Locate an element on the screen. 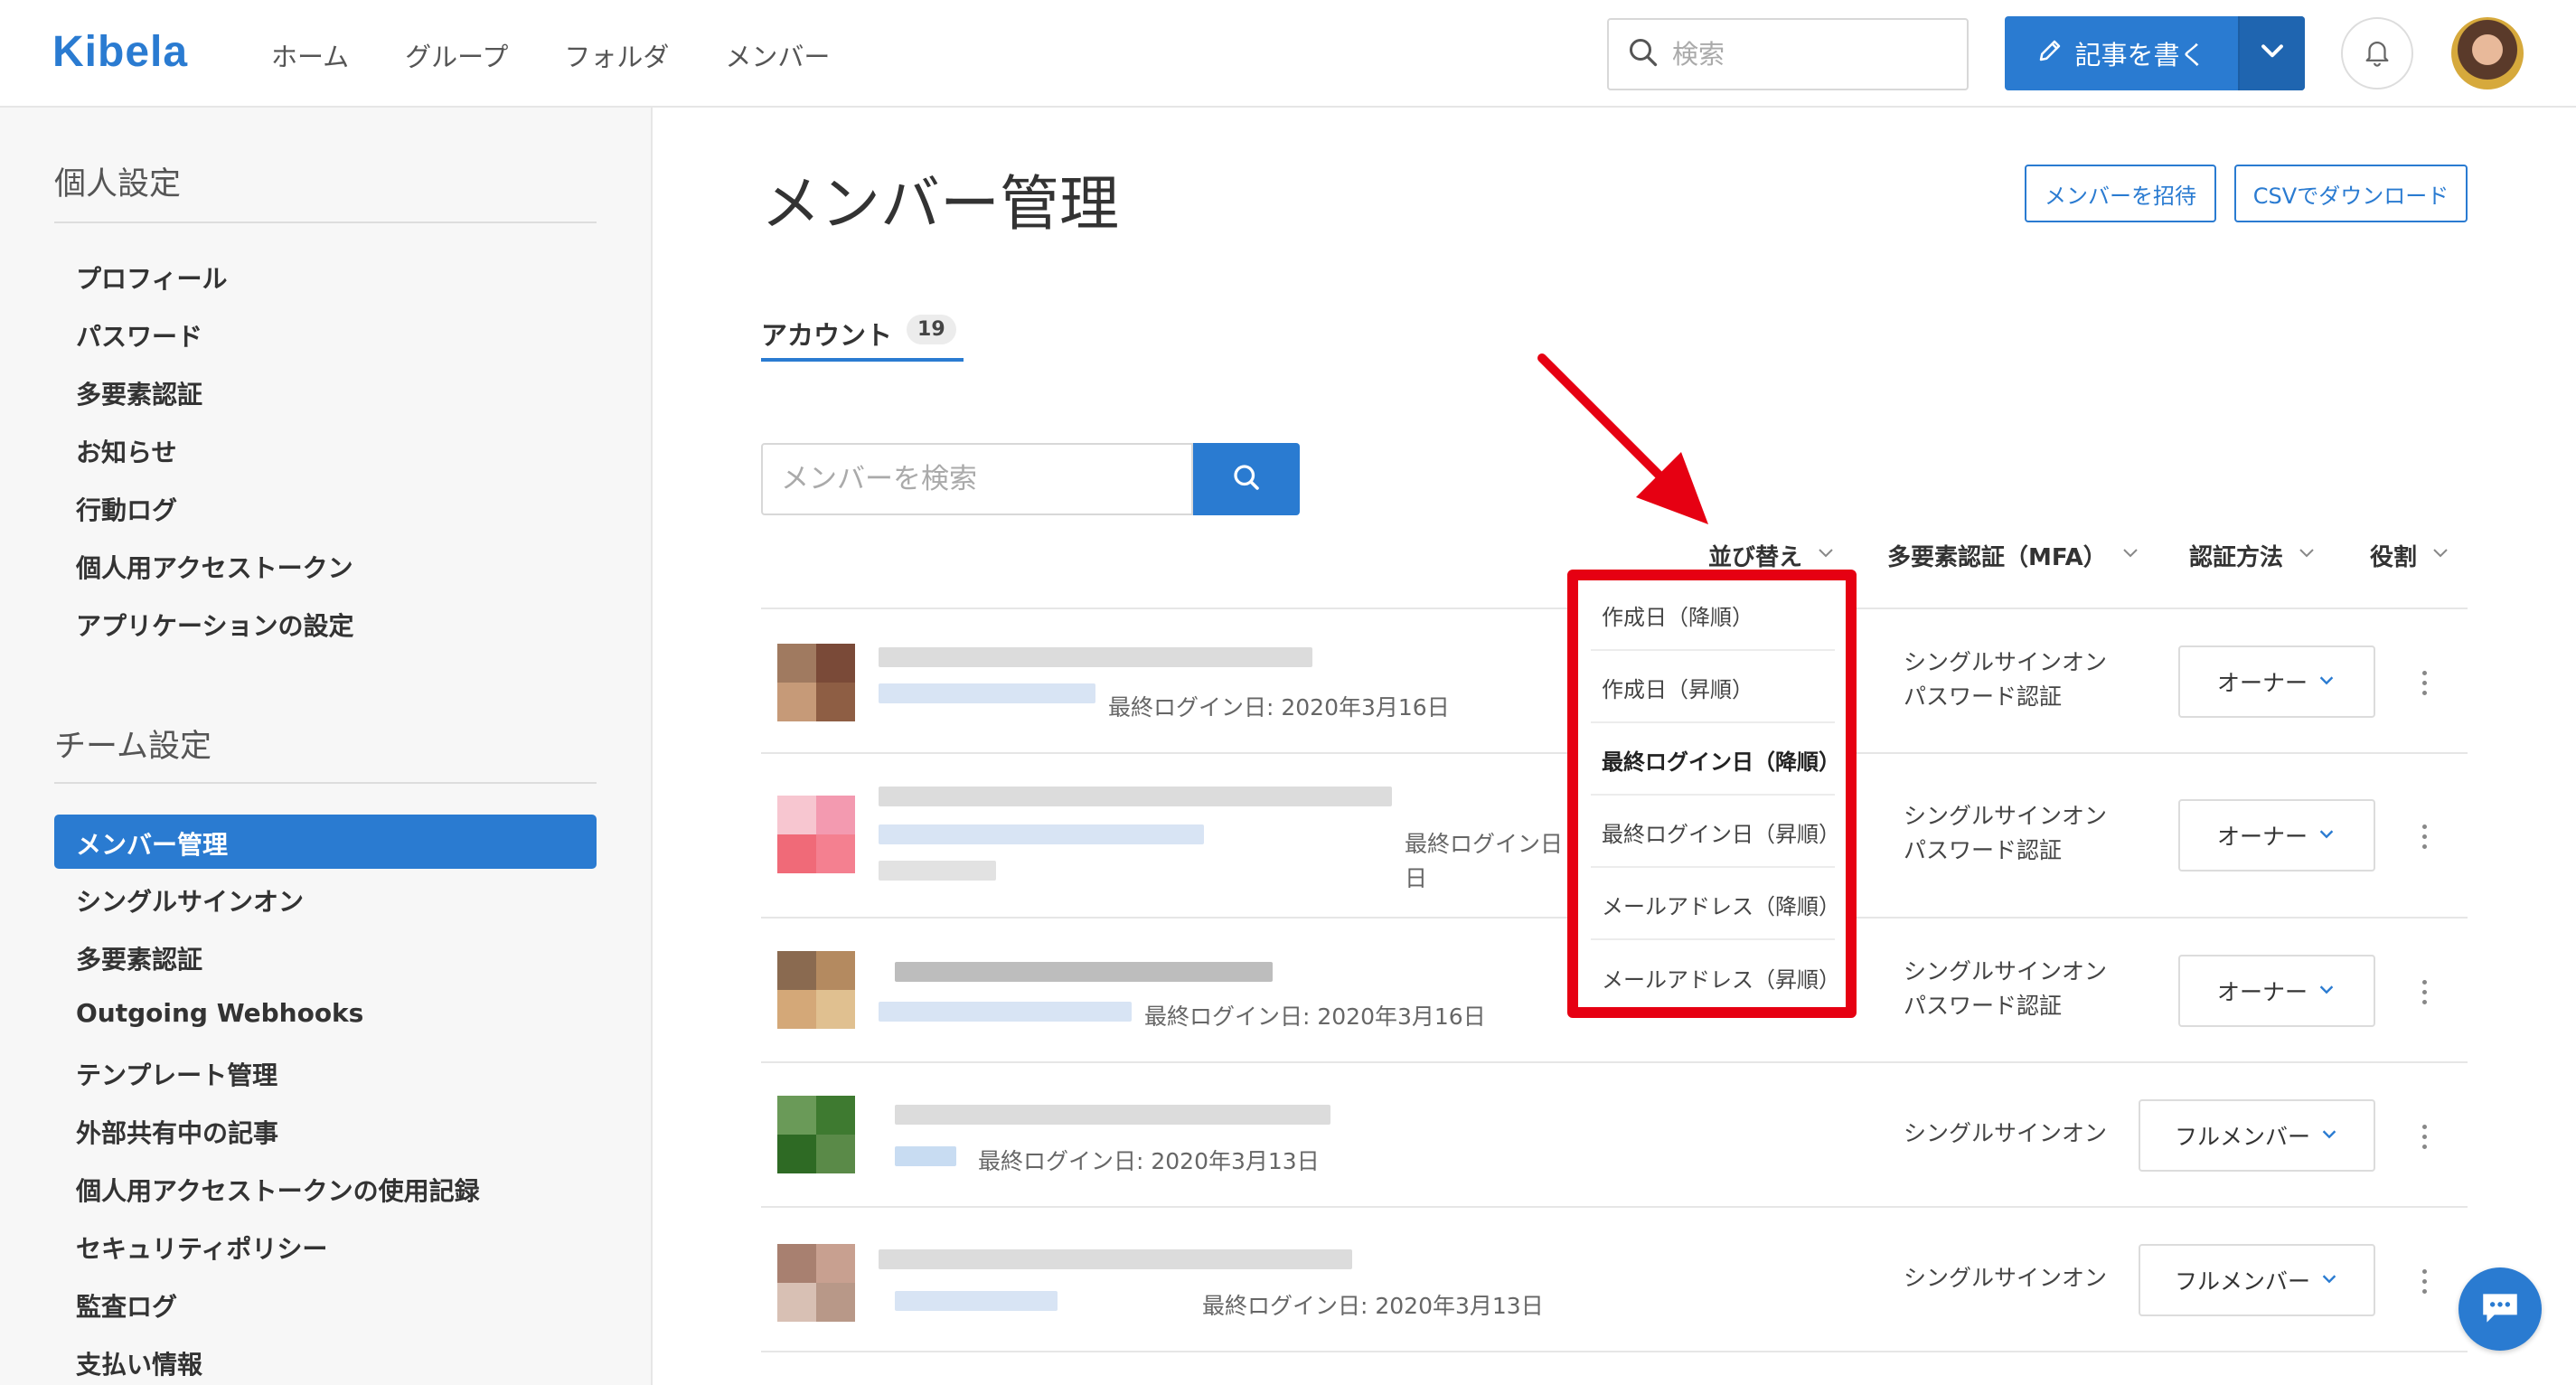  annotation-arrow-icon is located at coordinates (1622, 438).